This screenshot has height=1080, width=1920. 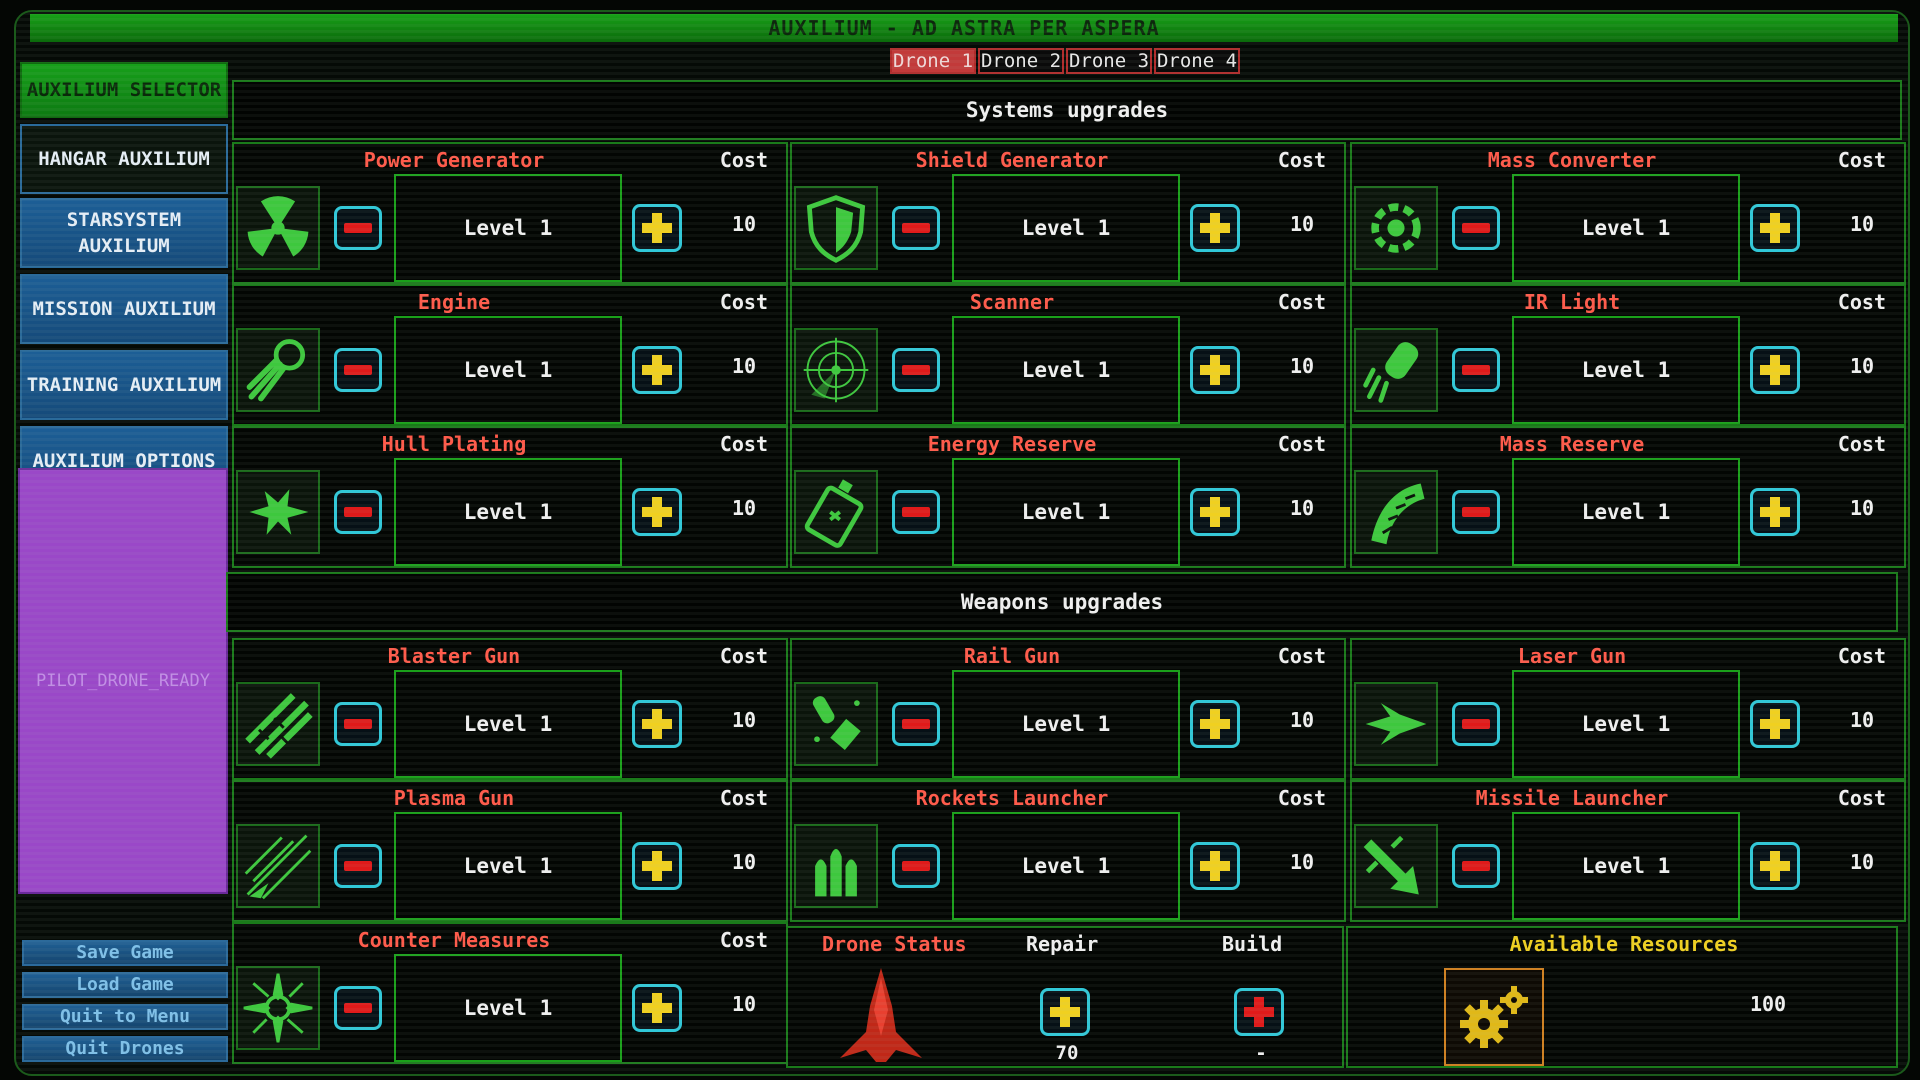 What do you see at coordinates (510, 497) in the screenshot?
I see `hull-plating-upgrade-card: Hull Plating Cost Level 1 10` at bounding box center [510, 497].